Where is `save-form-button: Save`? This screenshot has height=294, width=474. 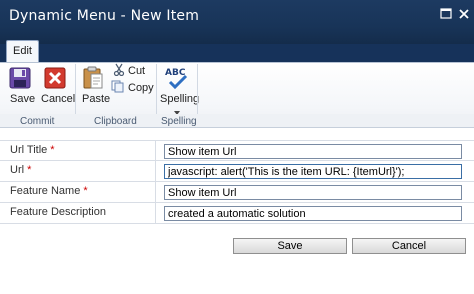
save-form-button: Save is located at coordinates (290, 246).